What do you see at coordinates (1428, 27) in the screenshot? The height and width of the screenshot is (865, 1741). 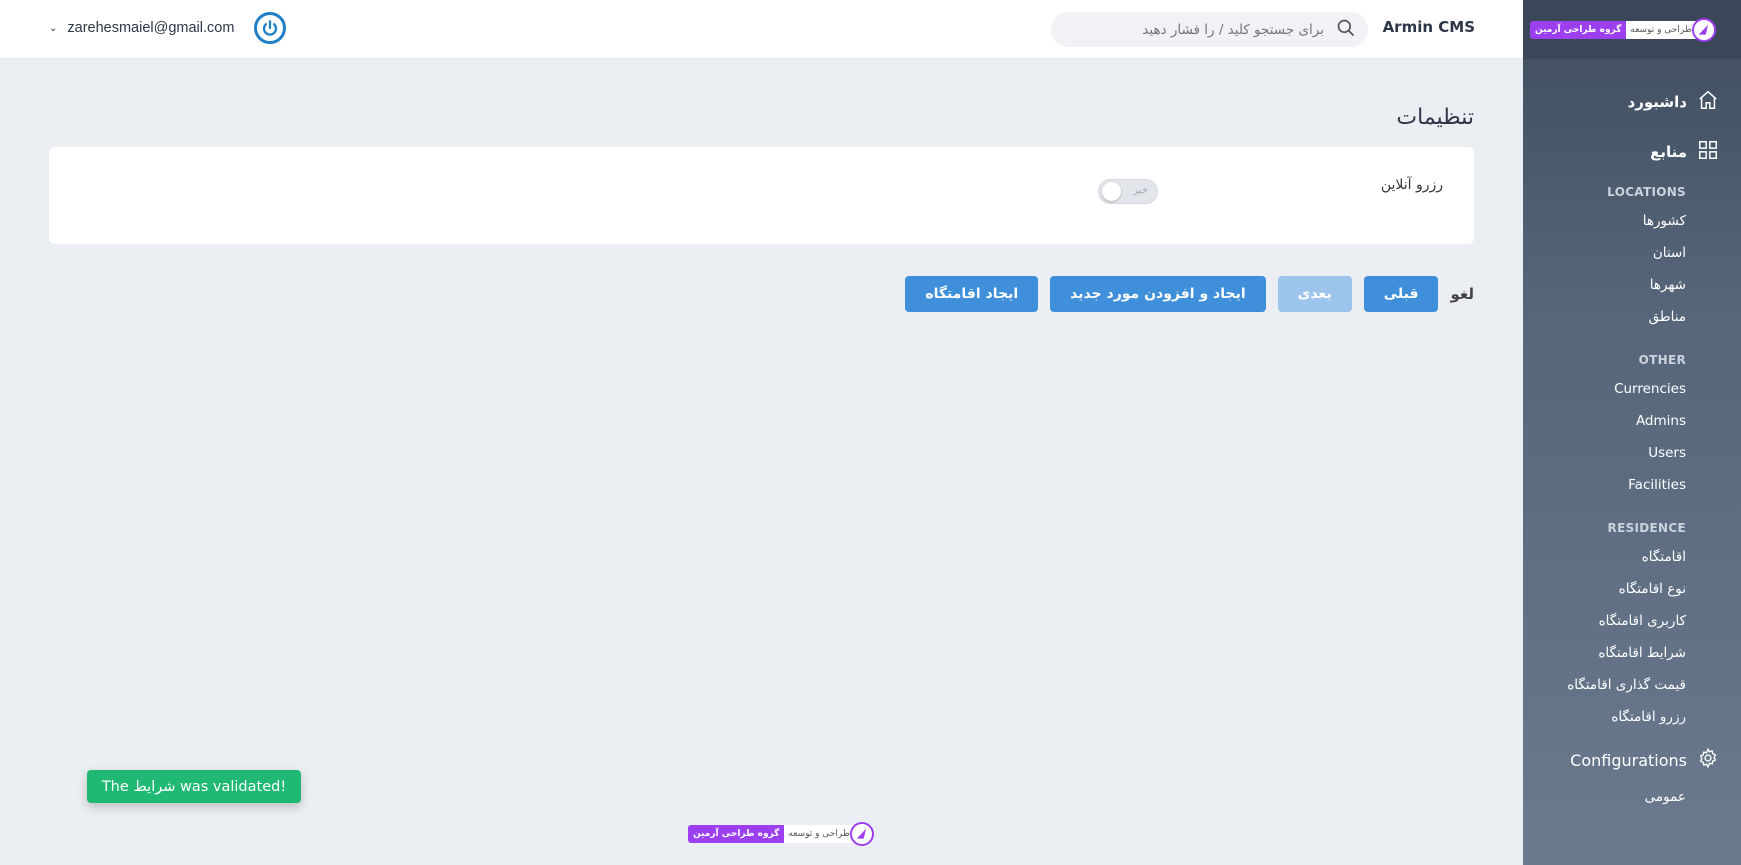 I see `brand-title: Armin CMS` at bounding box center [1428, 27].